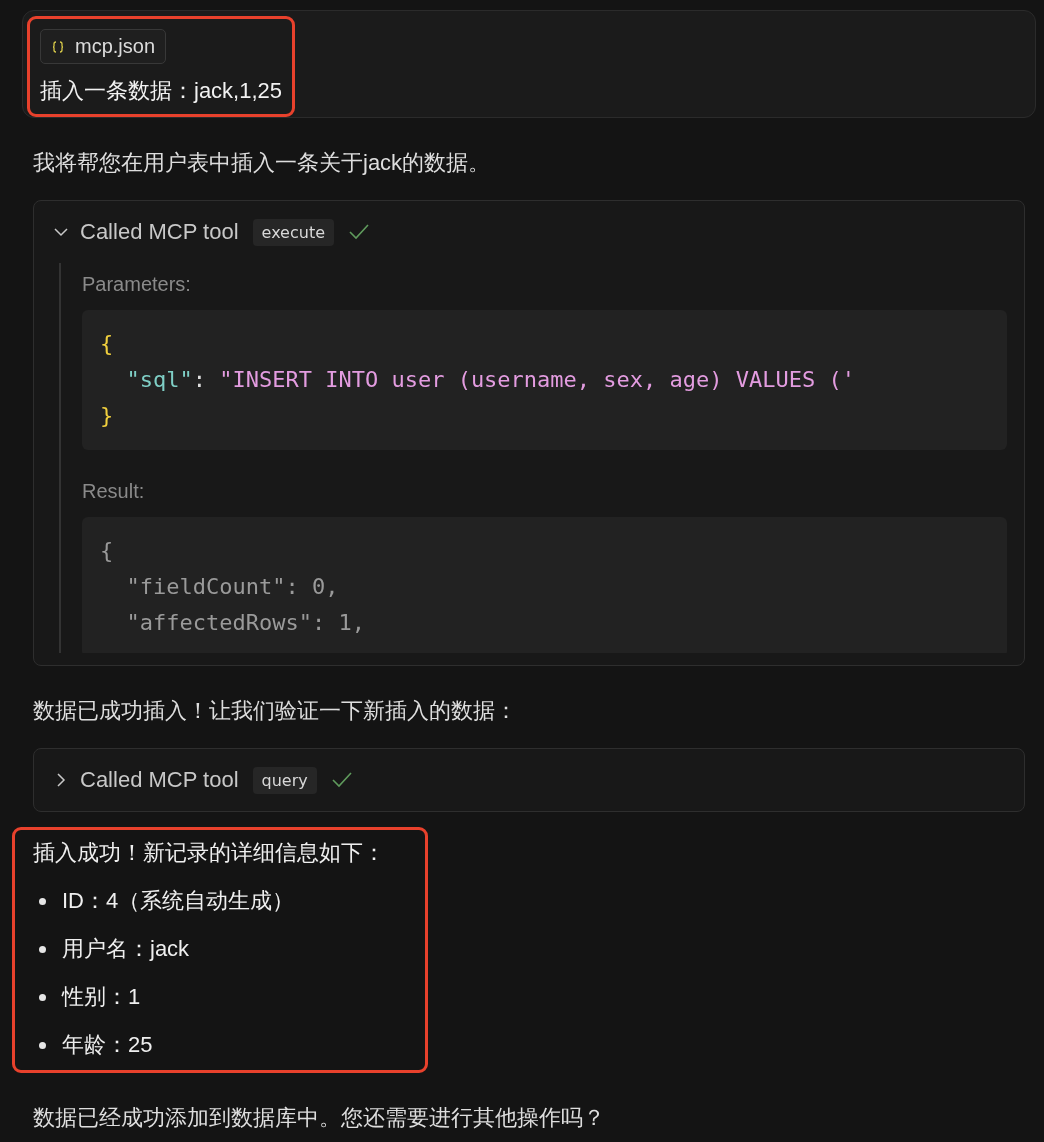  What do you see at coordinates (103, 46) in the screenshot?
I see `file-chip: mcp.json` at bounding box center [103, 46].